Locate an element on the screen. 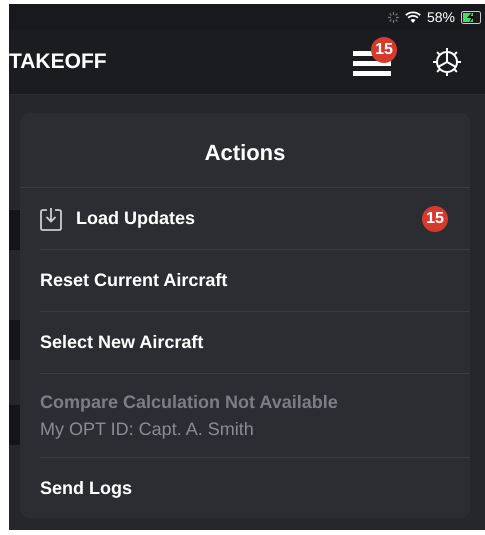 The width and height of the screenshot is (485, 535). item-label: Load Updates is located at coordinates (136, 218).